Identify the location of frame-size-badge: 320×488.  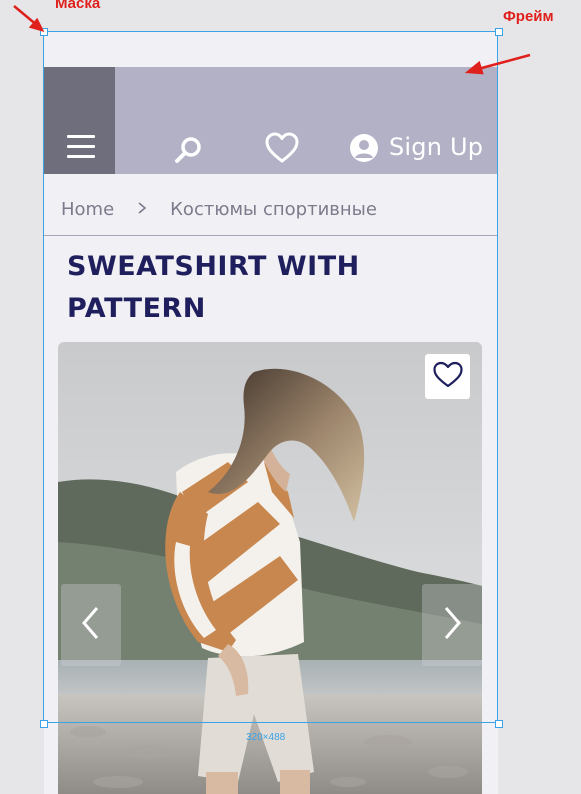
(266, 737).